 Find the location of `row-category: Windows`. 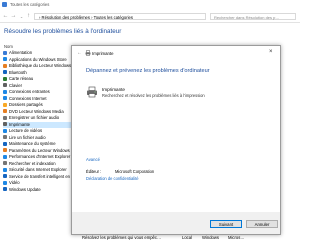

row-category: Windows is located at coordinates (210, 237).